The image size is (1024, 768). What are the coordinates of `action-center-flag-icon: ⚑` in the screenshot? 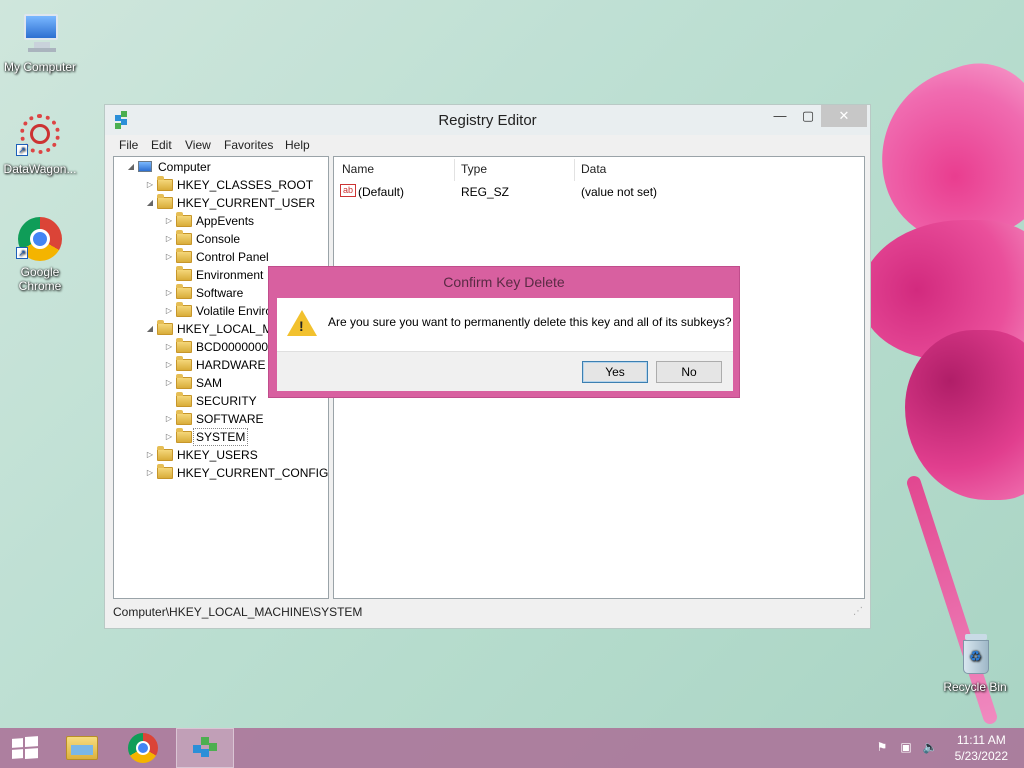 It's located at (882, 748).